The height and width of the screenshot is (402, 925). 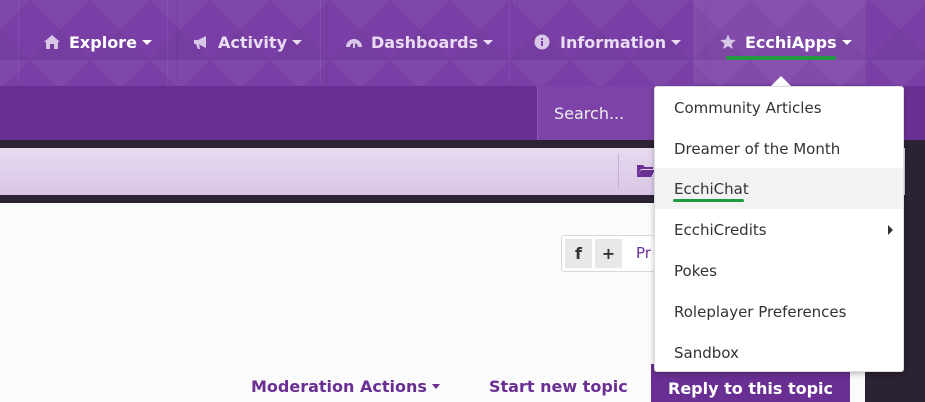 I want to click on megaphone-icon, so click(x=201, y=42).